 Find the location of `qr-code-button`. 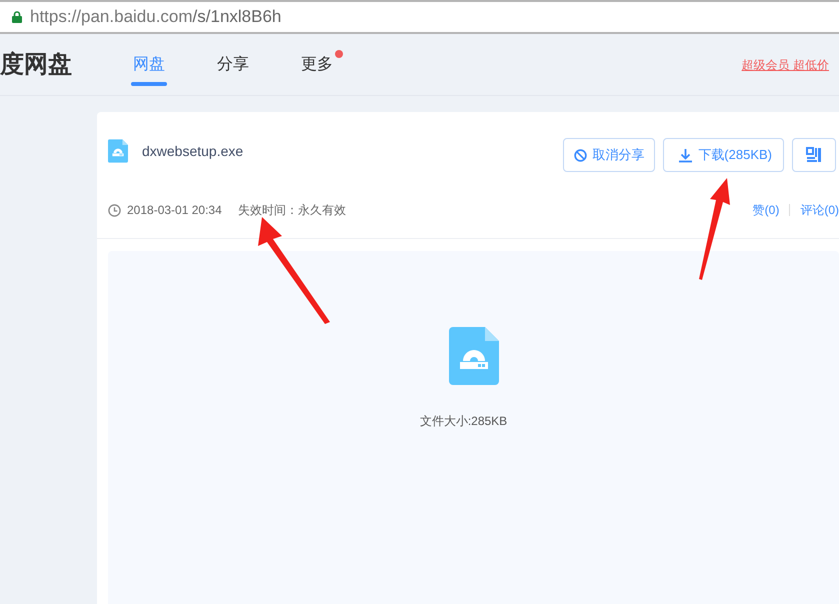

qr-code-button is located at coordinates (814, 155).